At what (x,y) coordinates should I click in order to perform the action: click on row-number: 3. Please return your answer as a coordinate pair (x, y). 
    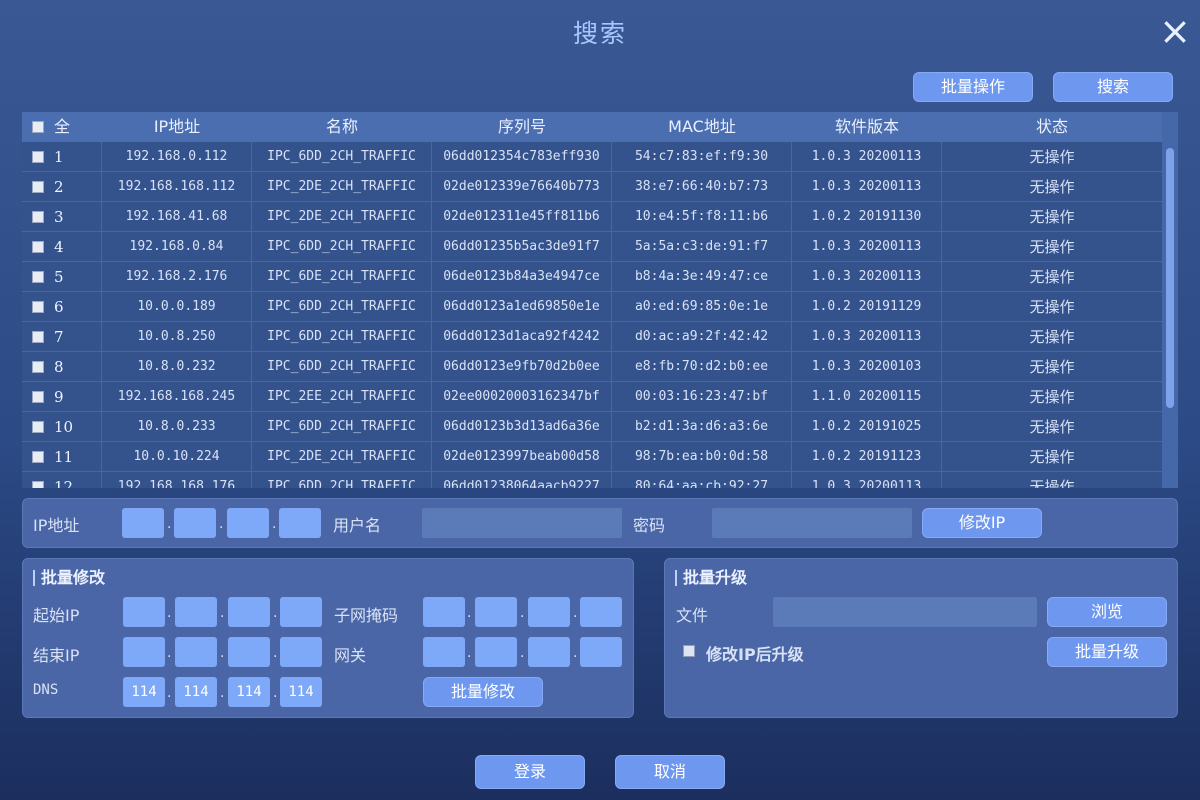
    Looking at the image, I should click on (59, 217).